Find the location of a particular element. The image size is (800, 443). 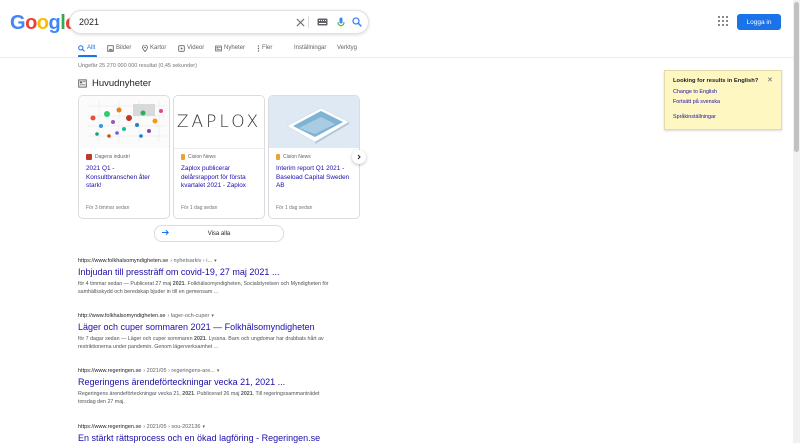

language-settings-link: Språkinställningar is located at coordinates (694, 117).